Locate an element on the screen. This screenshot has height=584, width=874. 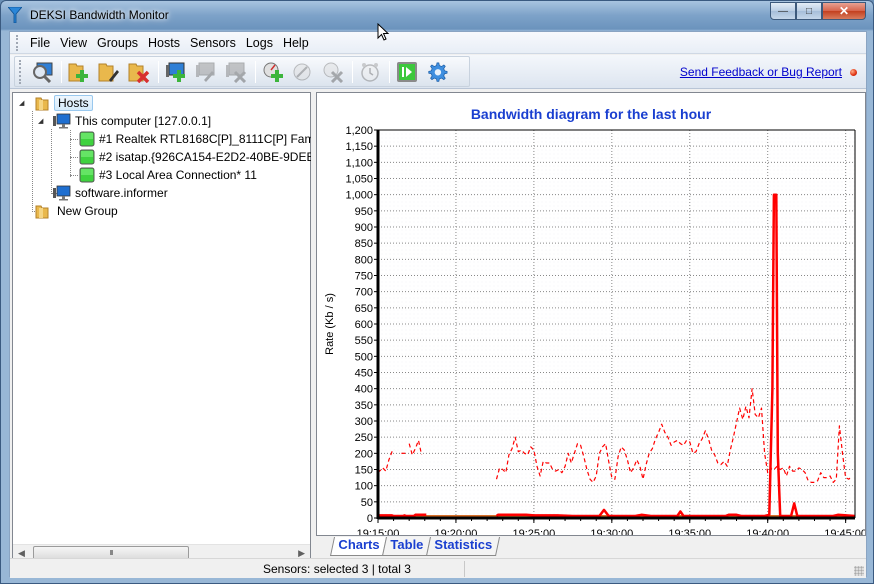
menu-hosts: Hosts is located at coordinates (164, 43).